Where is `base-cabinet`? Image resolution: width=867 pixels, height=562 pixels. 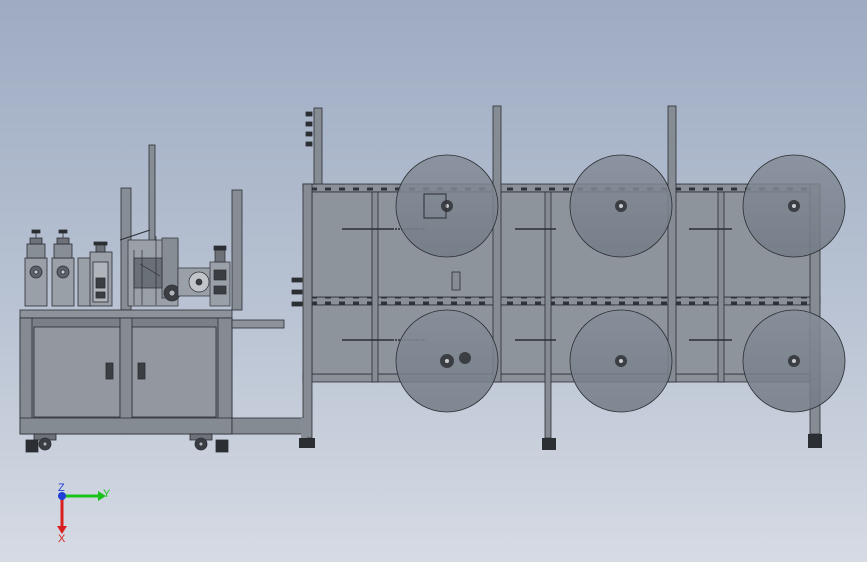
base-cabinet is located at coordinates (126, 381).